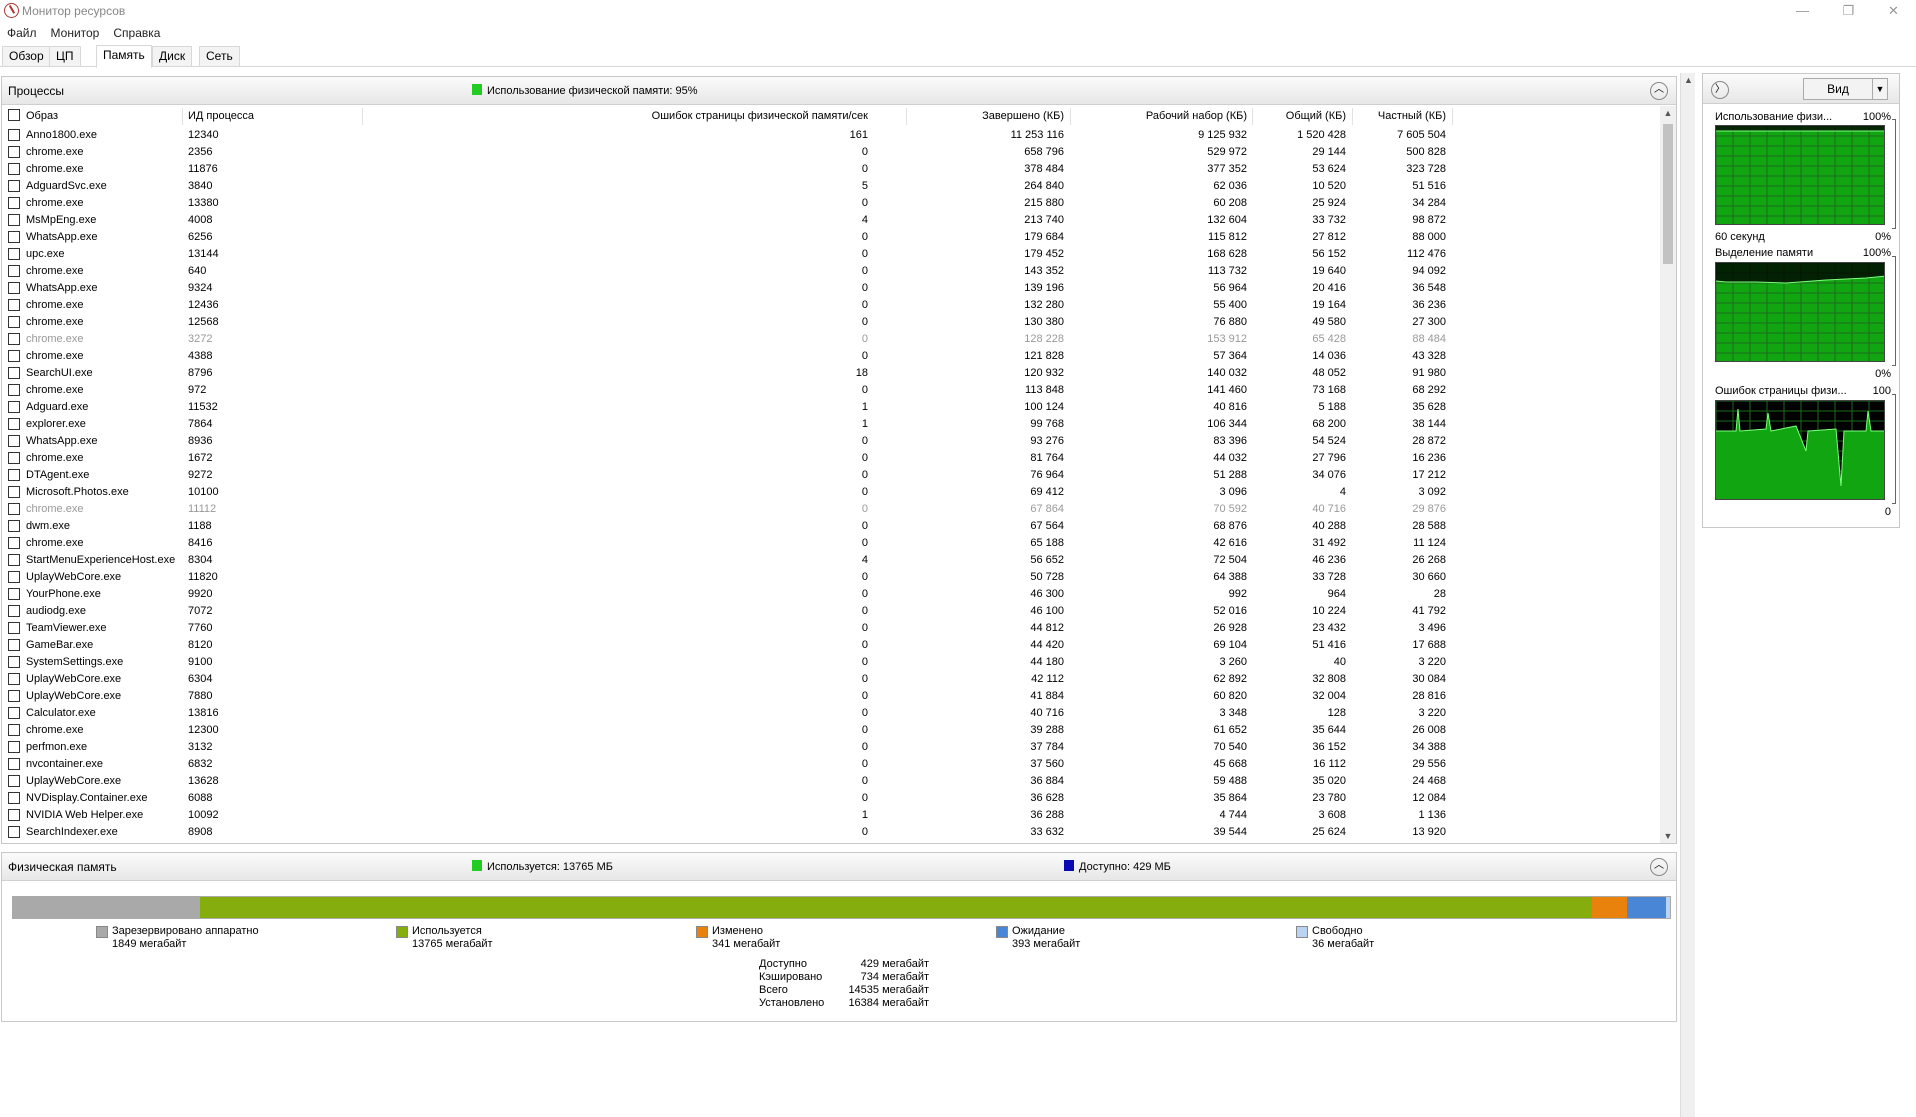  What do you see at coordinates (221, 118) in the screenshot?
I see `col-pid: ИД процесса` at bounding box center [221, 118].